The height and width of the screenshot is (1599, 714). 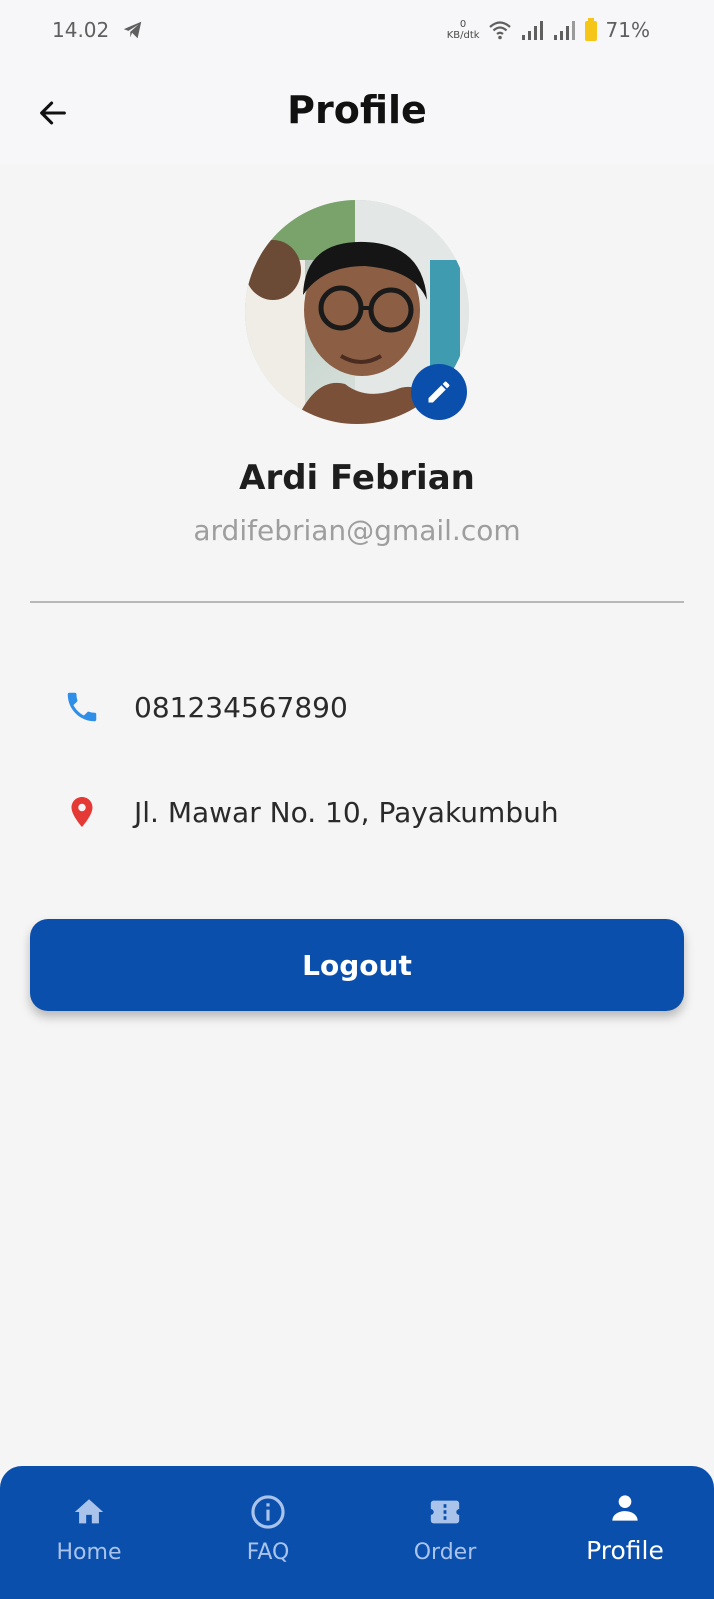 I want to click on pencil-icon, so click(x=439, y=392).